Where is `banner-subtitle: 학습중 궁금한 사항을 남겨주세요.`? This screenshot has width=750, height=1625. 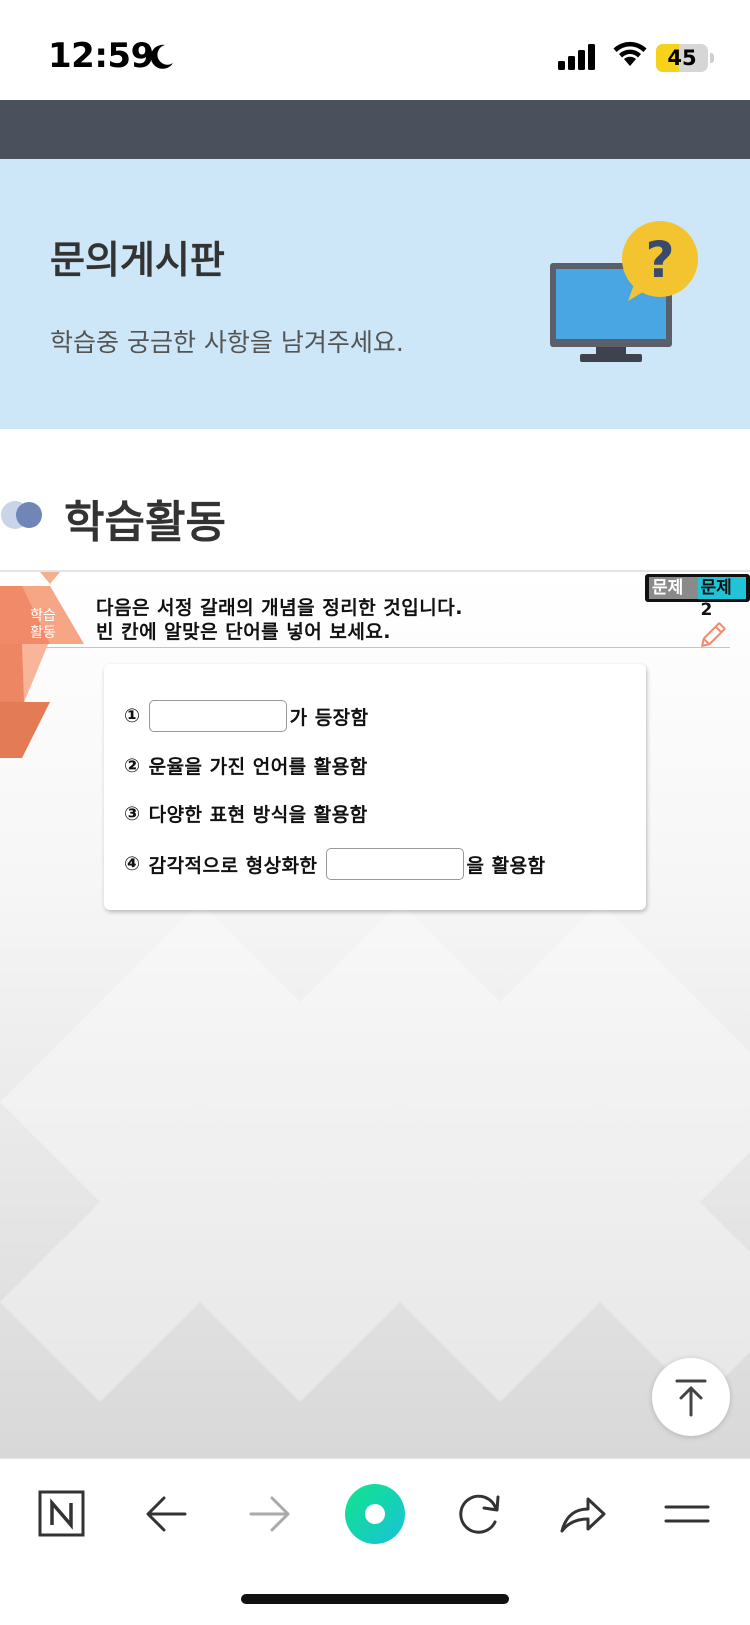 banner-subtitle: 학습중 궁금한 사항을 남겨주세요. is located at coordinates (227, 342).